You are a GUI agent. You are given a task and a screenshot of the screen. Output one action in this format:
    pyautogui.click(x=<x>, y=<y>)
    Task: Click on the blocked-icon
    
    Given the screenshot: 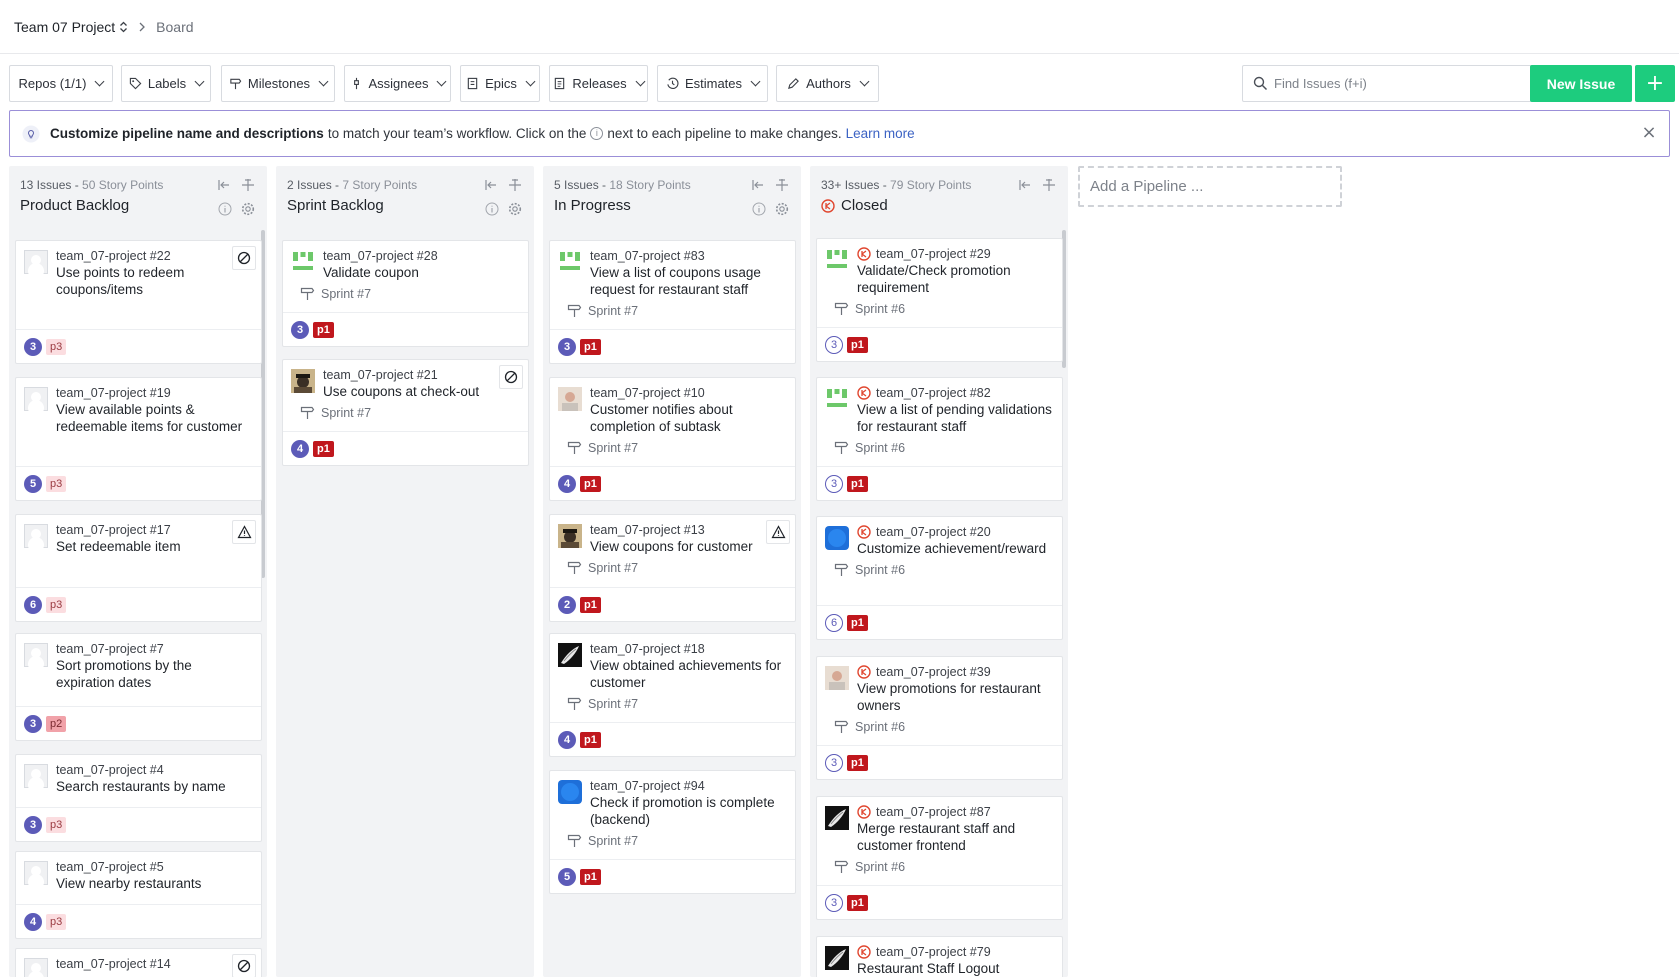 What is the action you would take?
    pyautogui.click(x=511, y=377)
    